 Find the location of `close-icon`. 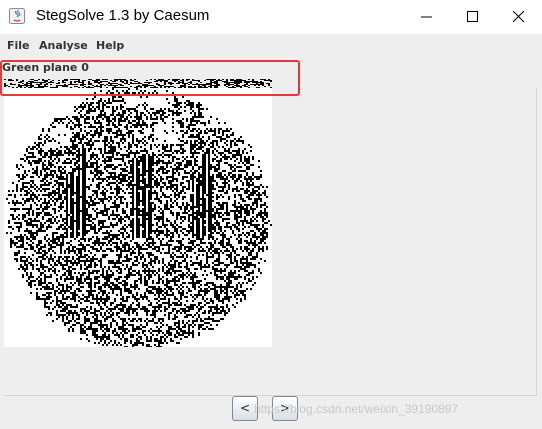

close-icon is located at coordinates (519, 17).